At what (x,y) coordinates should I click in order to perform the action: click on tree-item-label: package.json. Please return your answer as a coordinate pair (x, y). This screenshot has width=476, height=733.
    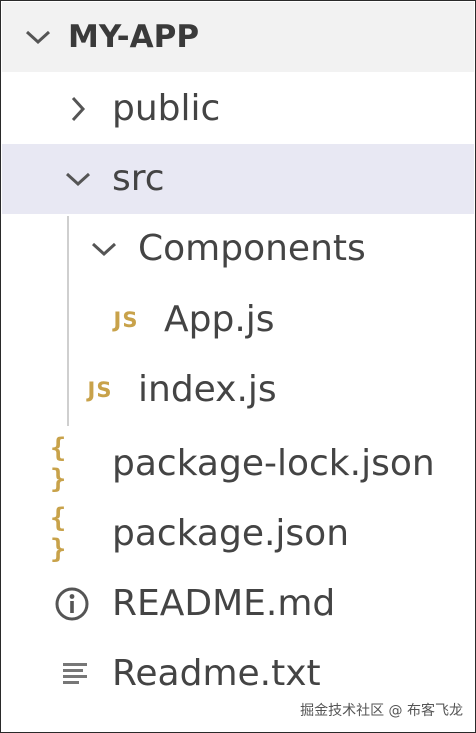
    Looking at the image, I should click on (231, 533).